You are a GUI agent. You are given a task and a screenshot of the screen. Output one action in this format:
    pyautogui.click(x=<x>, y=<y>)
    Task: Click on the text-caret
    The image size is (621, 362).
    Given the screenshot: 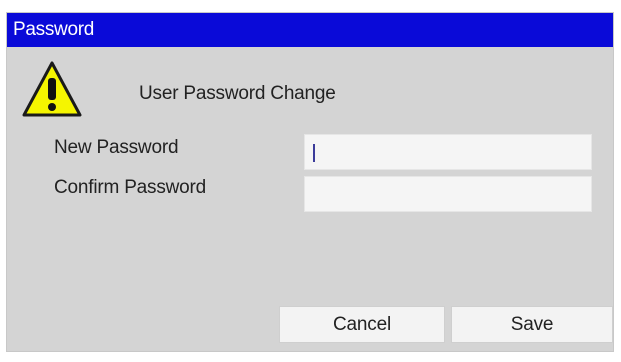 What is the action you would take?
    pyautogui.click(x=314, y=153)
    